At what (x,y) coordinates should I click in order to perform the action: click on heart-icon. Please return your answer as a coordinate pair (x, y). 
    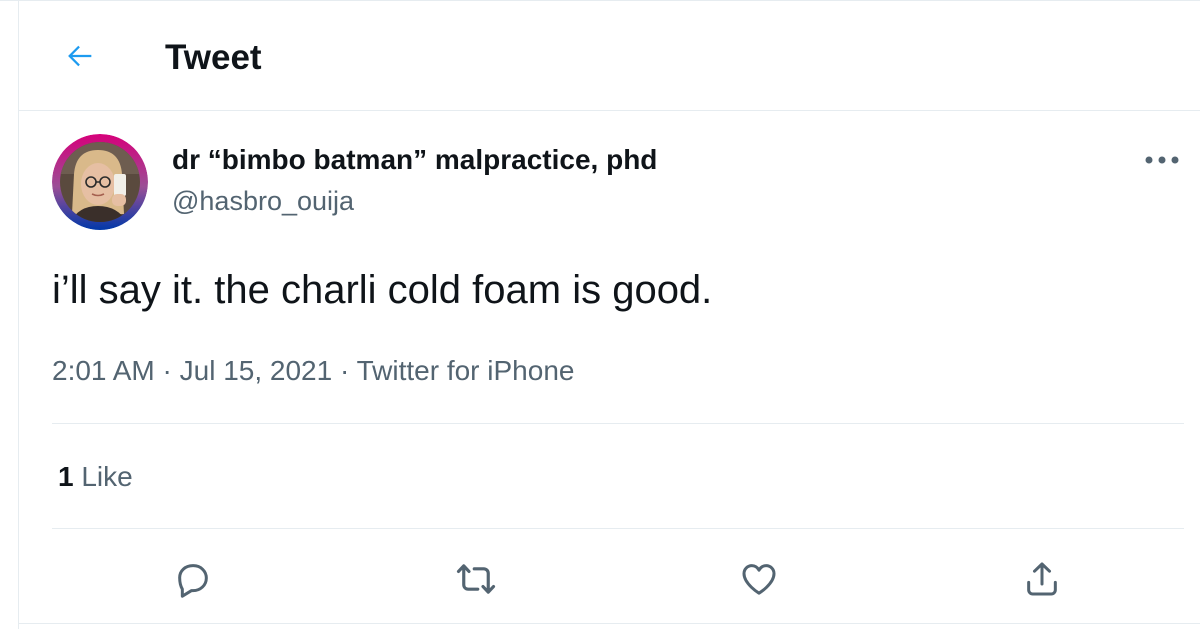
    Looking at the image, I should click on (759, 579).